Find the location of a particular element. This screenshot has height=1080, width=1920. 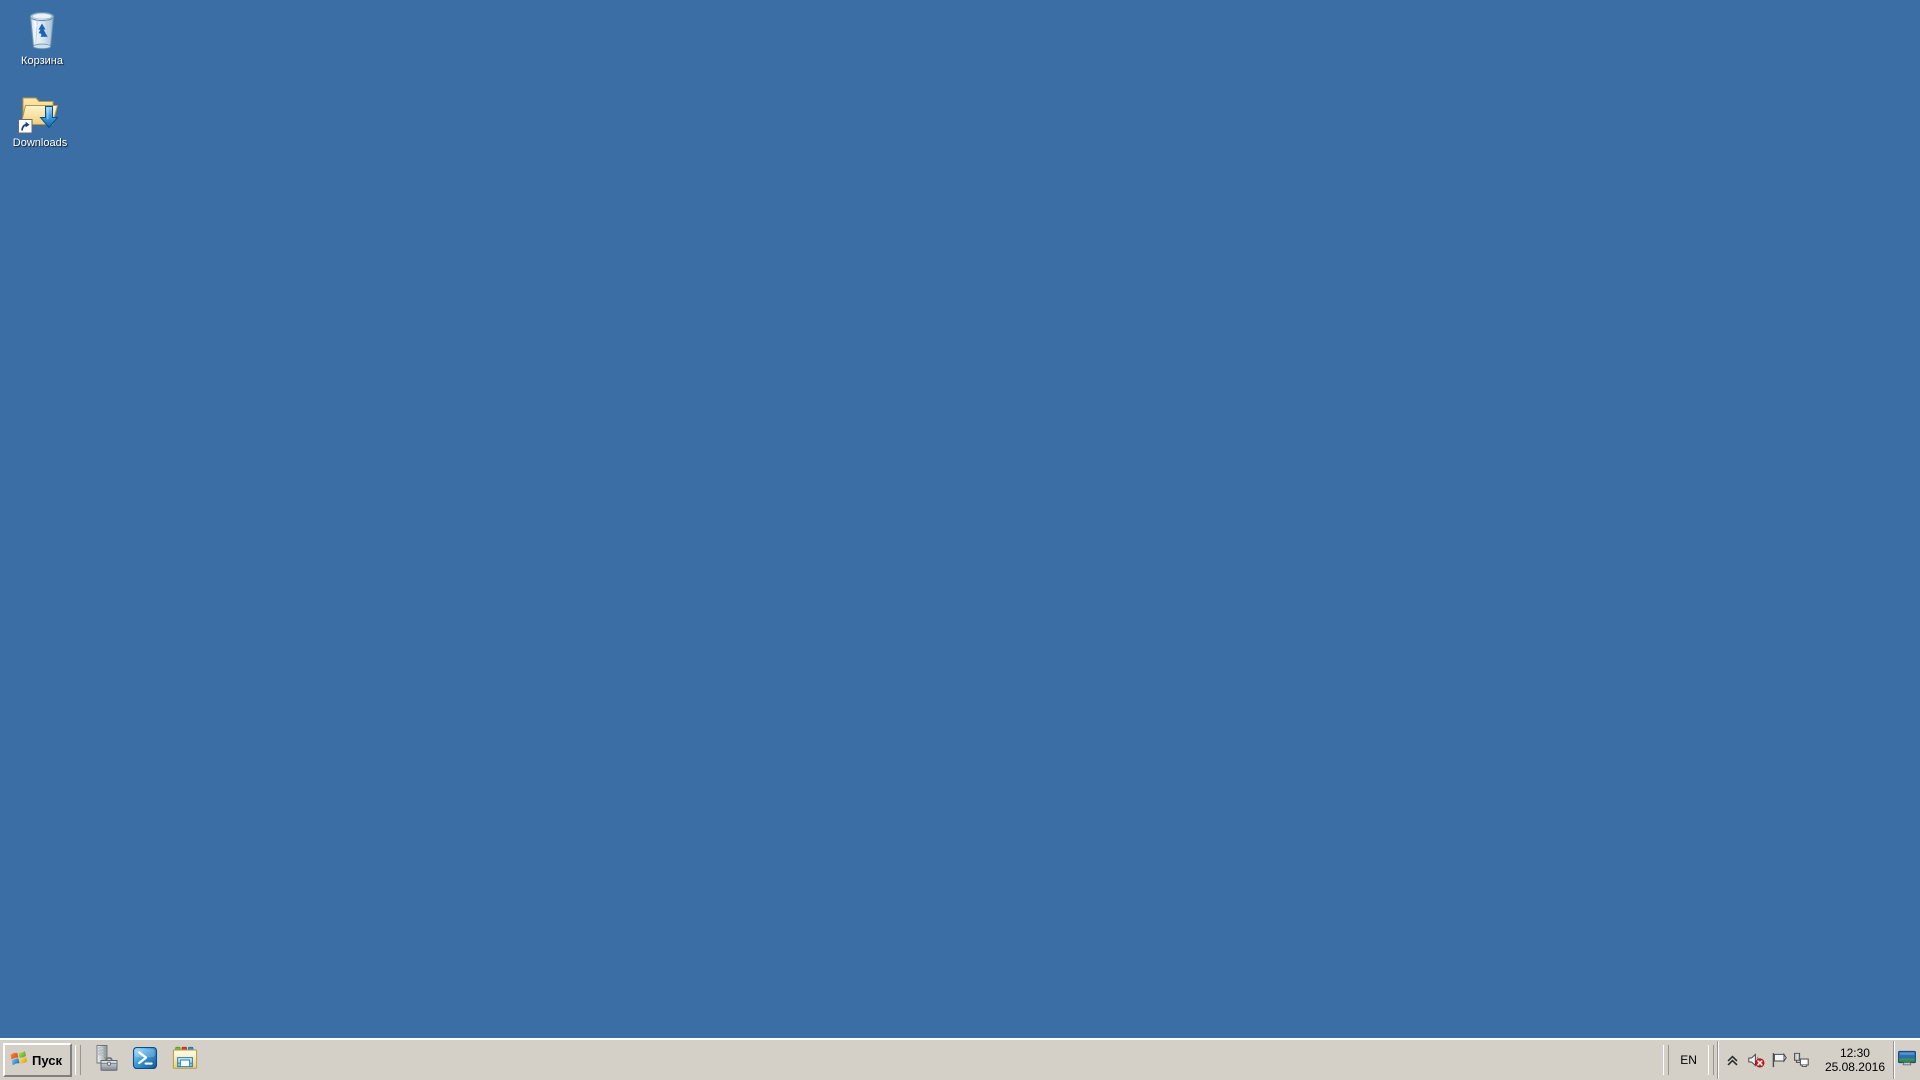

downloads-folder-shortcut-icon is located at coordinates (40, 110).